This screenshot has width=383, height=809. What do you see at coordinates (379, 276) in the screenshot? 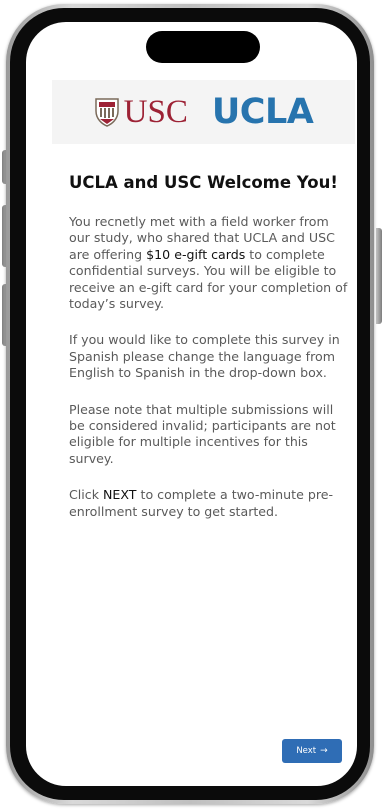
I see `power-button` at bounding box center [379, 276].